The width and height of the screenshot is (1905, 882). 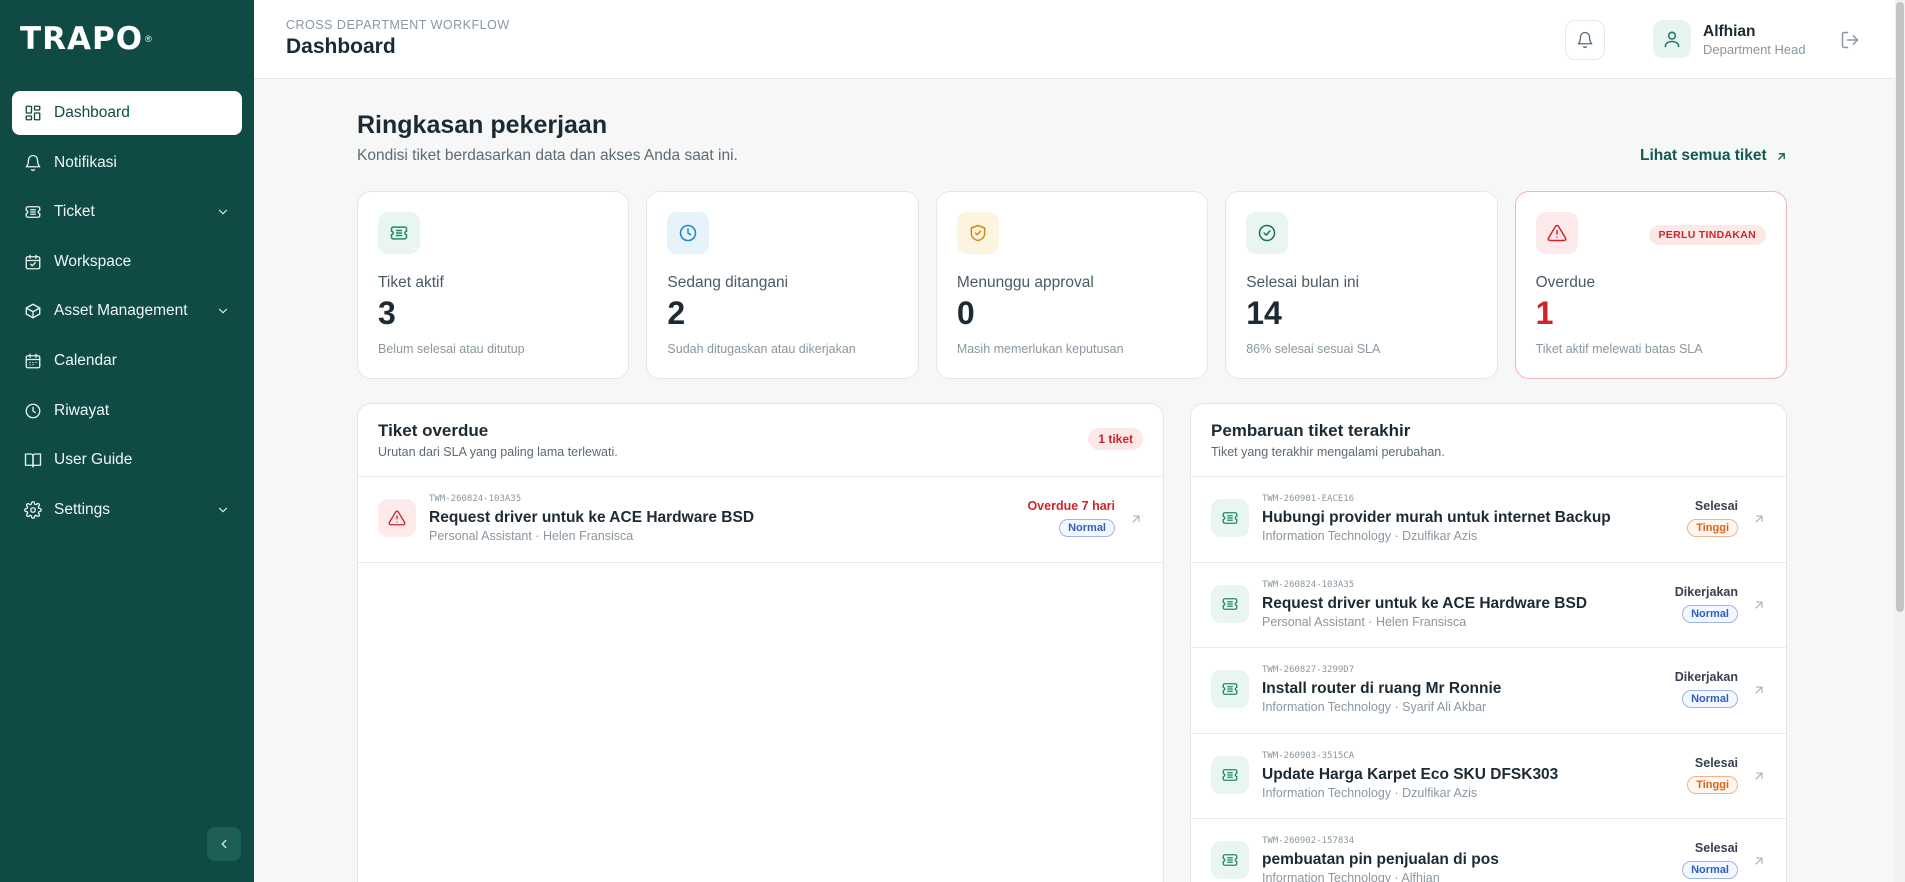 What do you see at coordinates (127, 163) in the screenshot?
I see `sidebar-item-notifikasi: Notifikasi` at bounding box center [127, 163].